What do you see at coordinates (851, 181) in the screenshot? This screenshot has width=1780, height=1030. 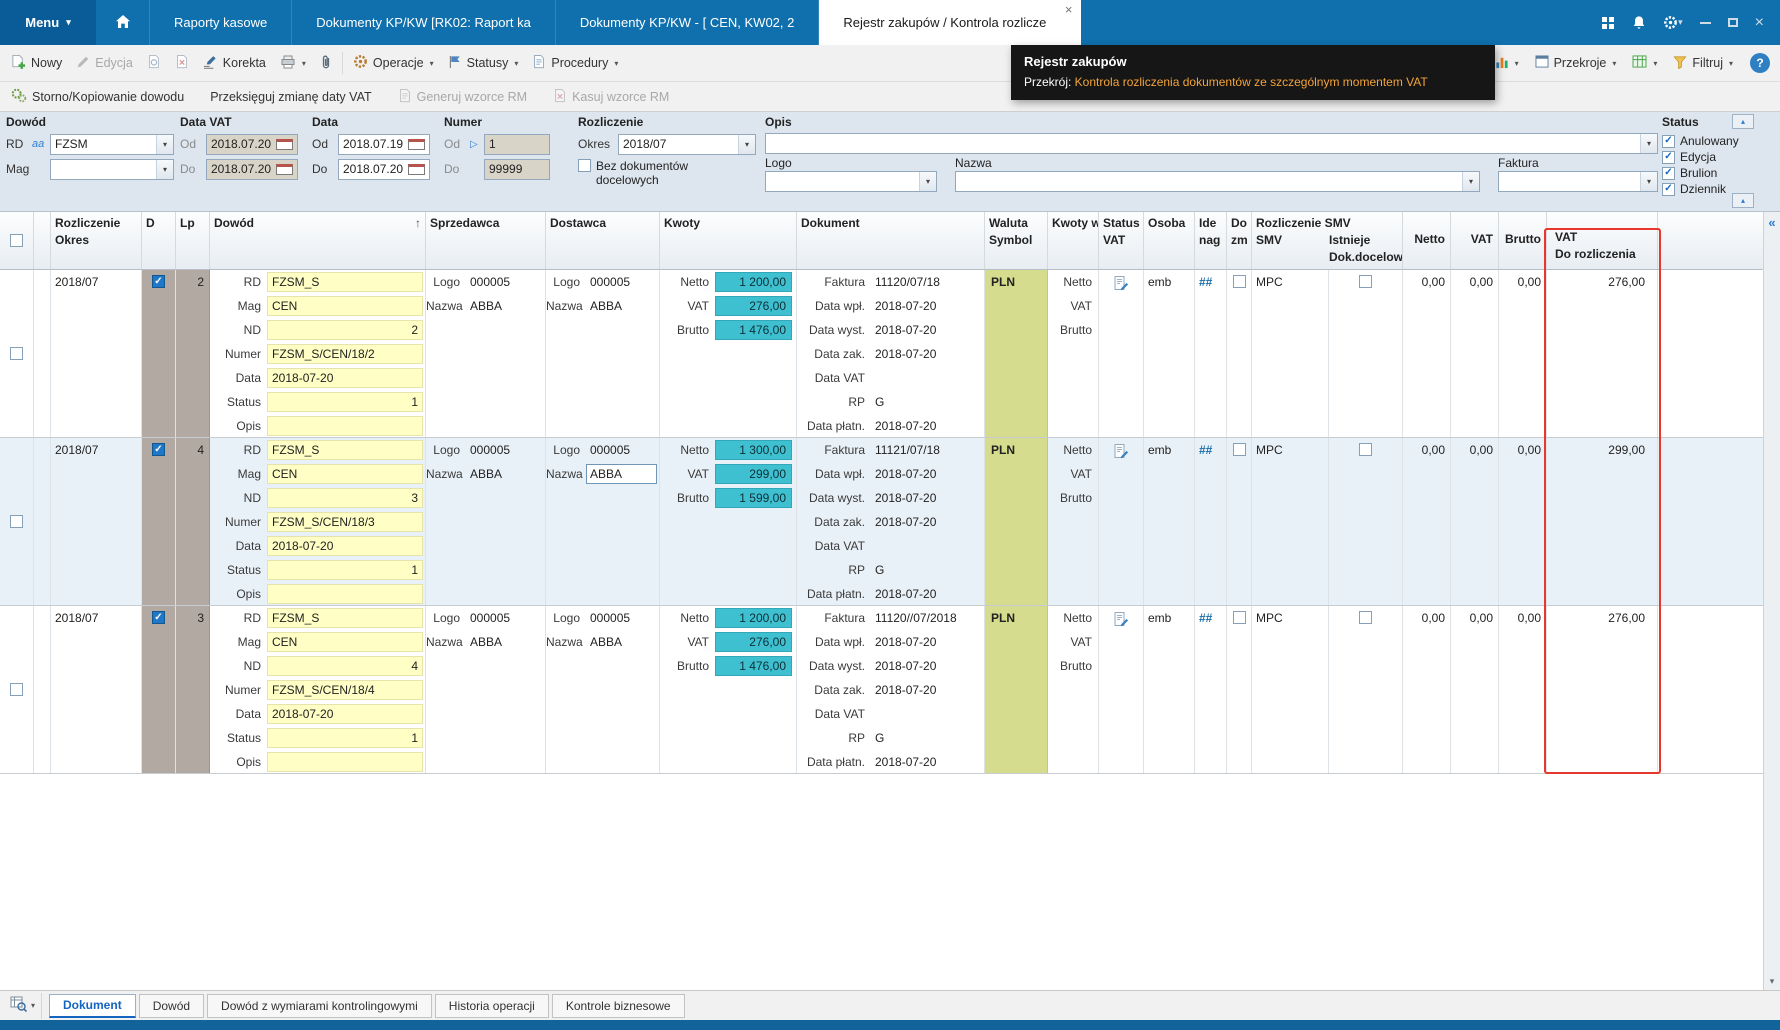 I see `logo-combo: ▾` at bounding box center [851, 181].